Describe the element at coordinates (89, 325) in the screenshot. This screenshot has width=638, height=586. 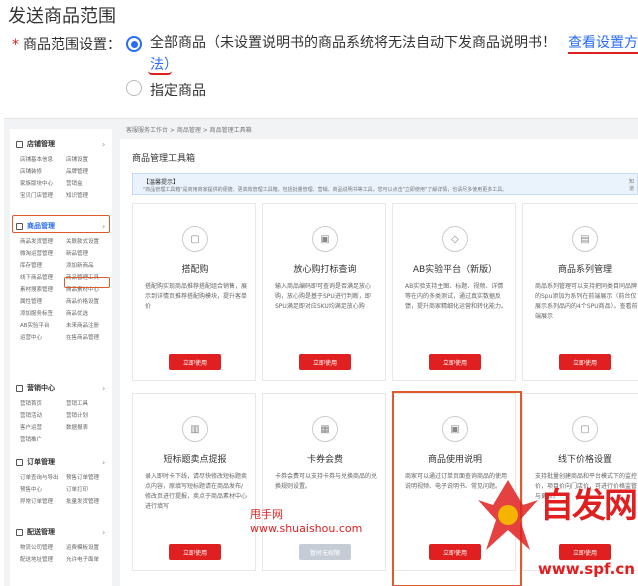
I see `sidebar-item: 未来商品注册` at that location.